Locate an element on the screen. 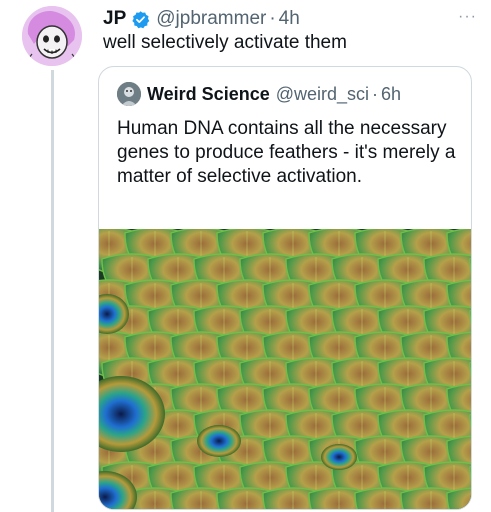  tweet-header: JP @jpbrammer · 4h is located at coordinates (201, 19).